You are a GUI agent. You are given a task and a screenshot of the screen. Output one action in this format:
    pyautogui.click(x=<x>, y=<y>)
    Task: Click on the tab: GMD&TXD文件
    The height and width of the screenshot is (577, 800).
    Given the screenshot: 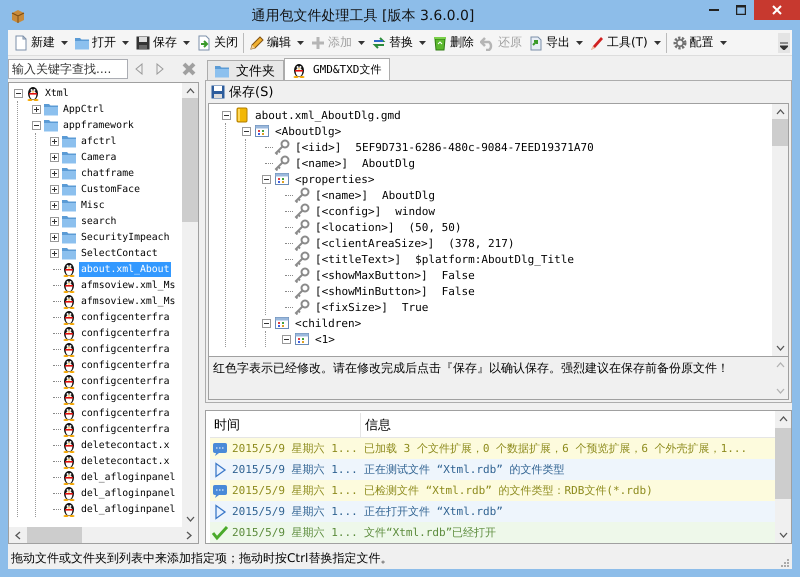 What is the action you would take?
    pyautogui.click(x=337, y=69)
    